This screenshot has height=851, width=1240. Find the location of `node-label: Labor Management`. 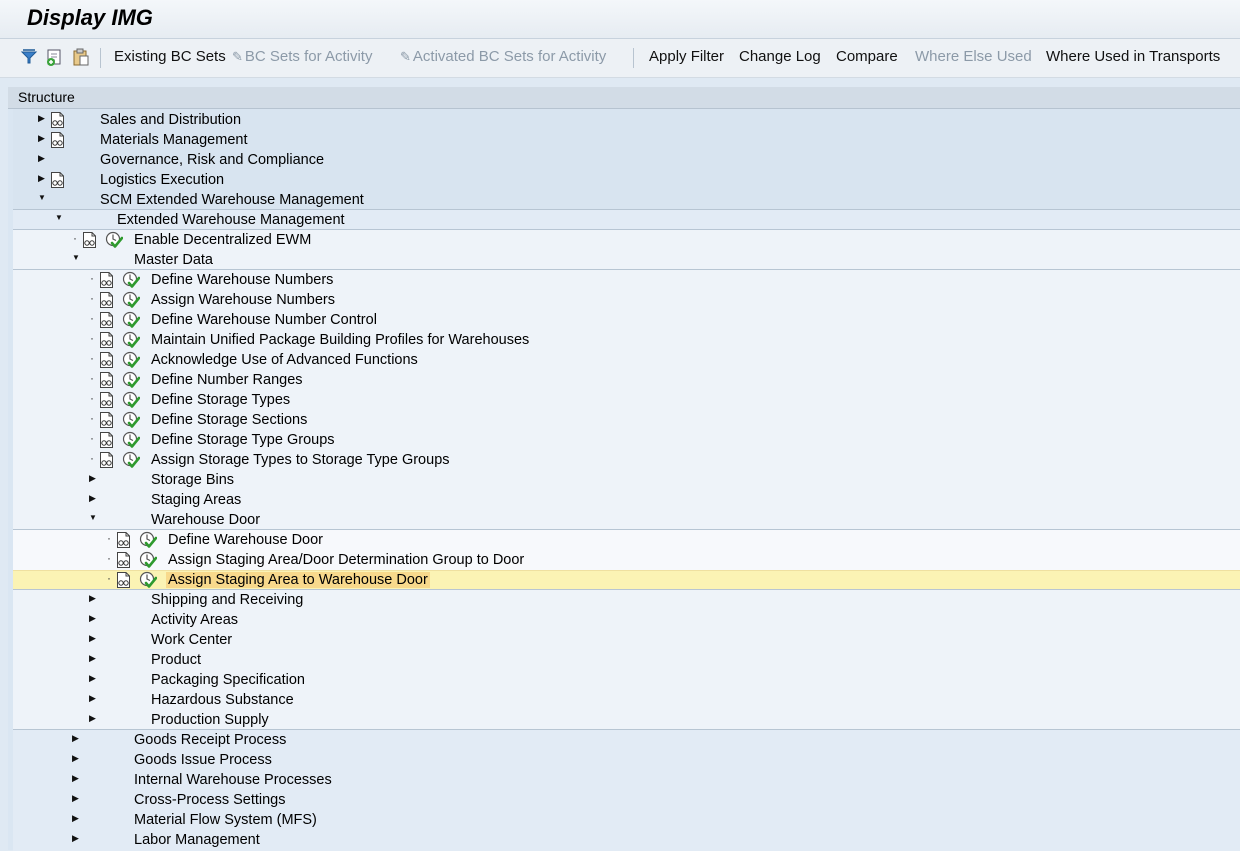

node-label: Labor Management is located at coordinates (197, 840).